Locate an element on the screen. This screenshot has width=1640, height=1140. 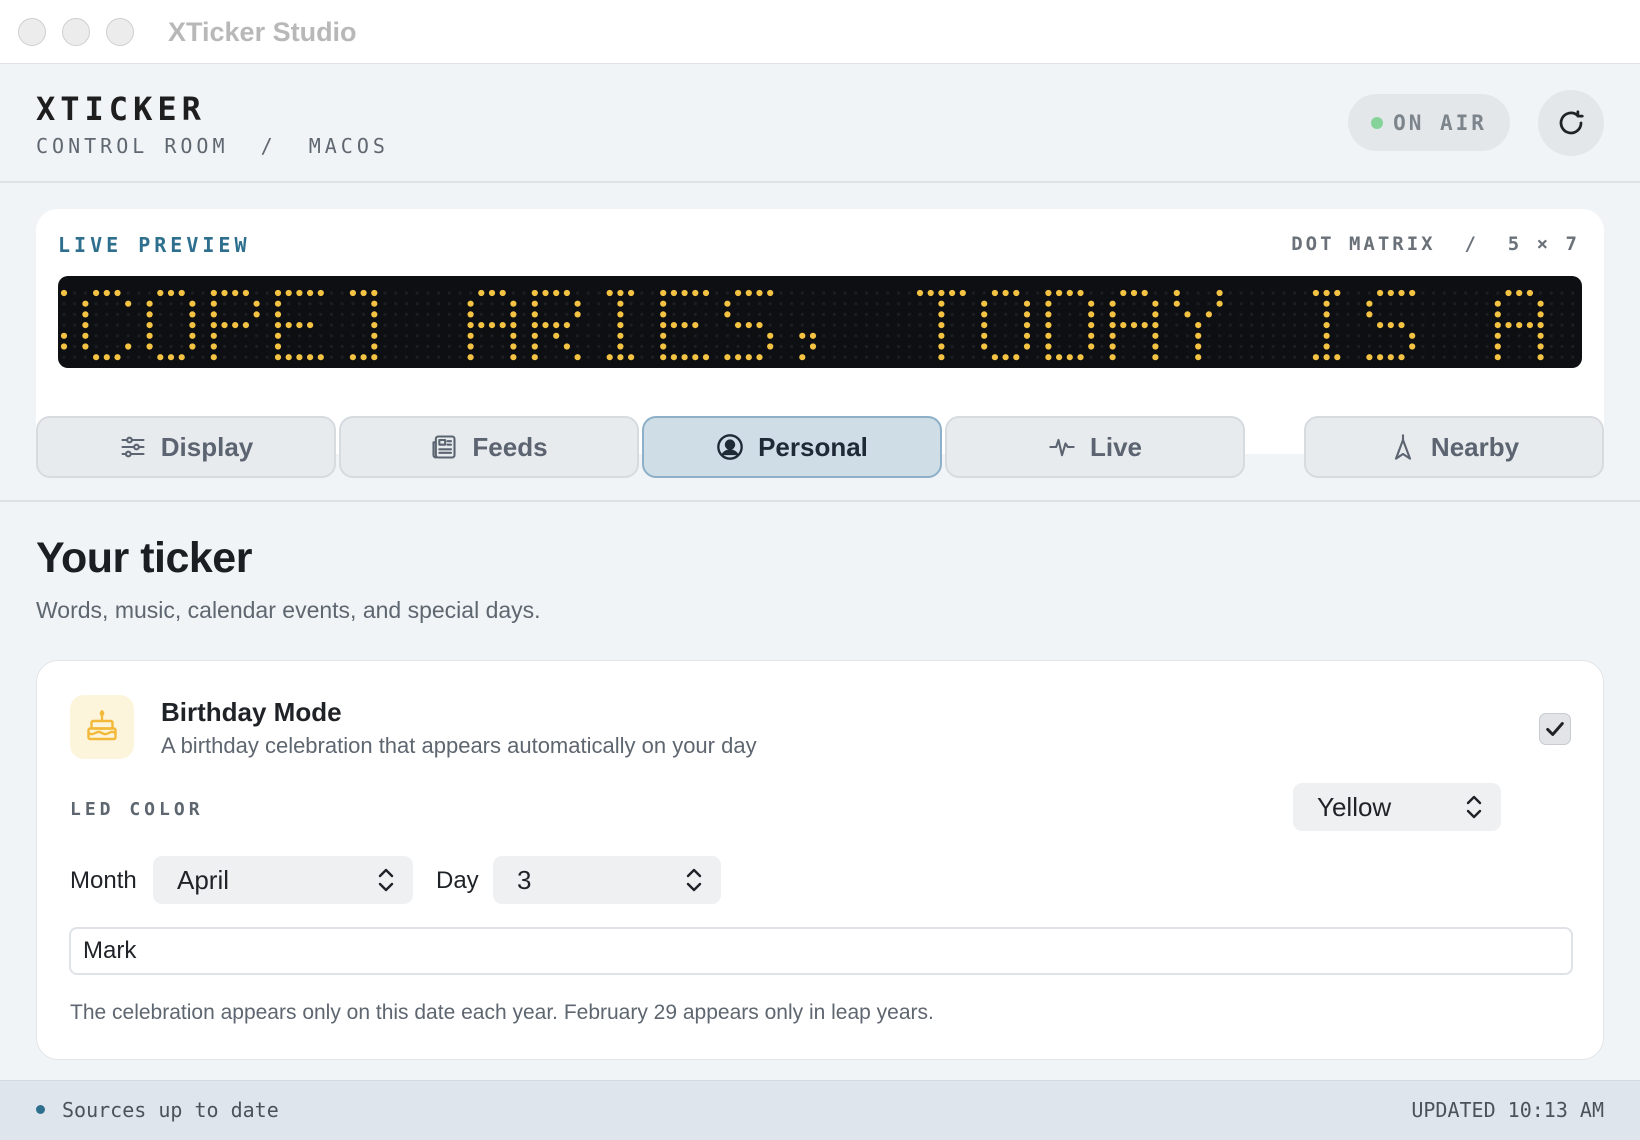
close-window-button is located at coordinates (32, 32).